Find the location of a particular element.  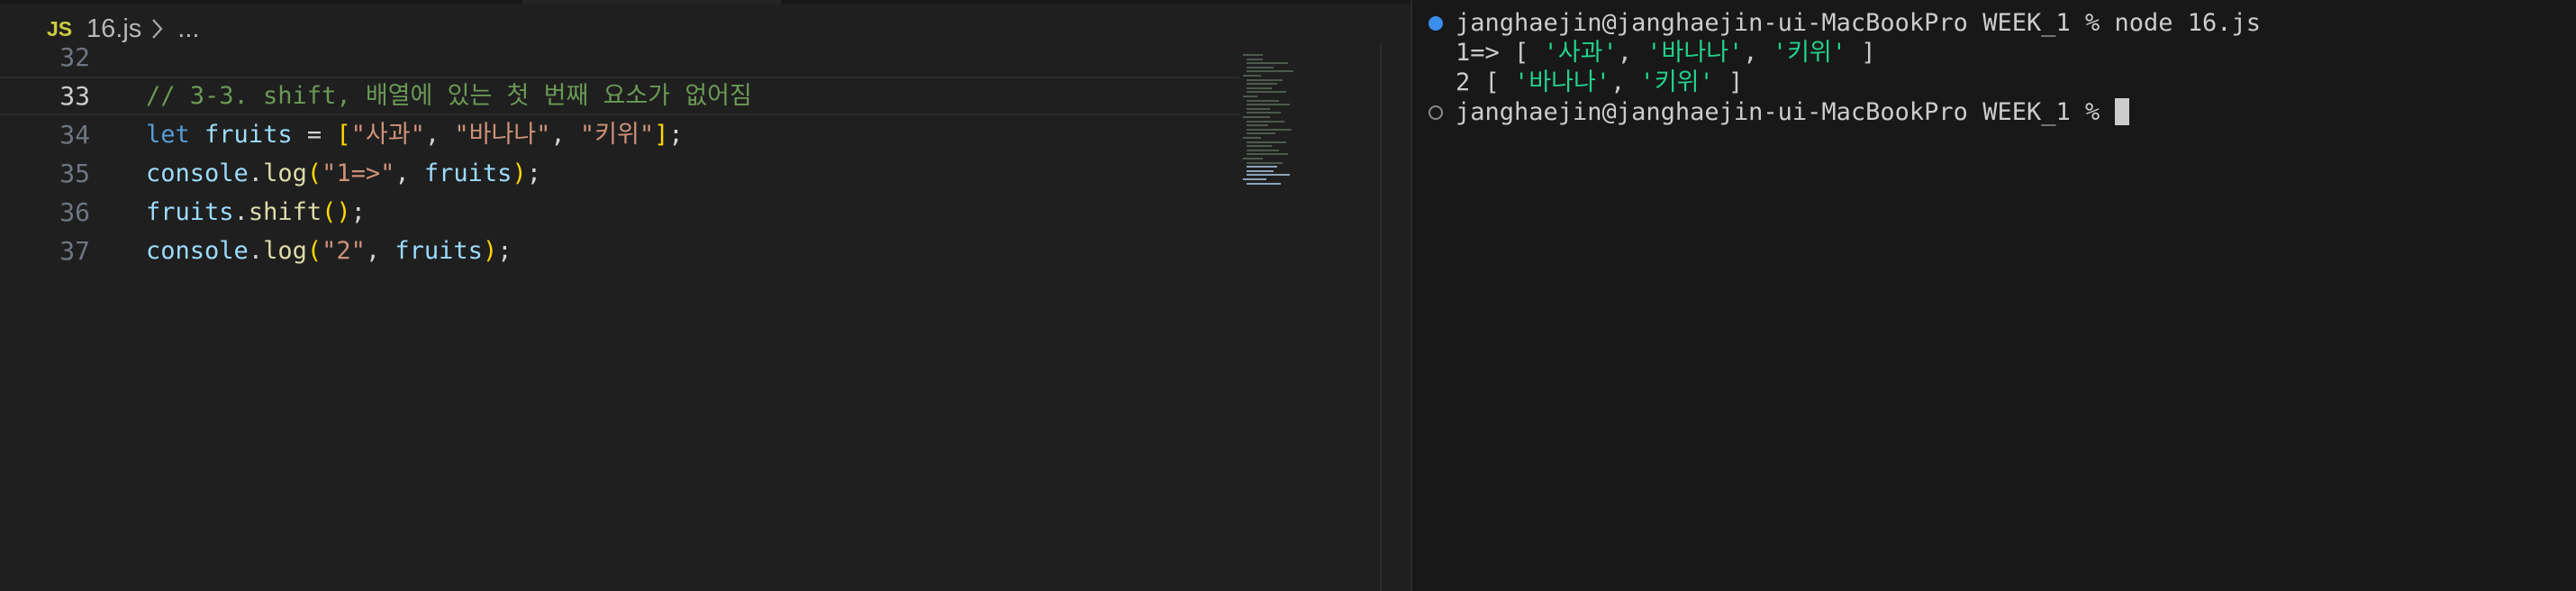

line-number: 33 is located at coordinates (45, 96).